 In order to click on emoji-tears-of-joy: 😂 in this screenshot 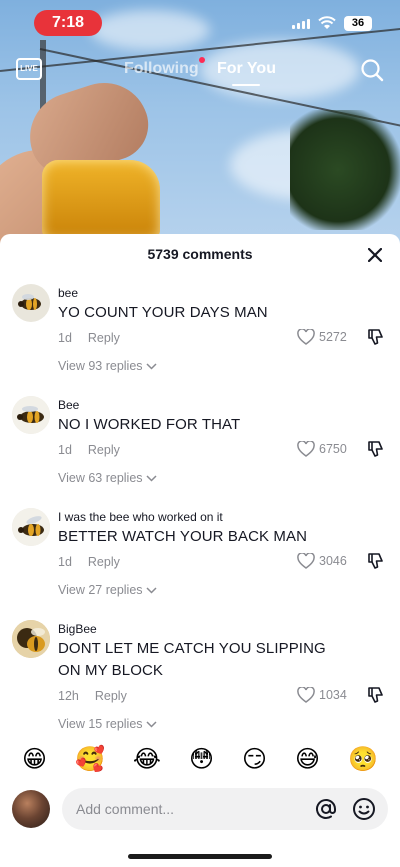, I will do `click(147, 760)`.